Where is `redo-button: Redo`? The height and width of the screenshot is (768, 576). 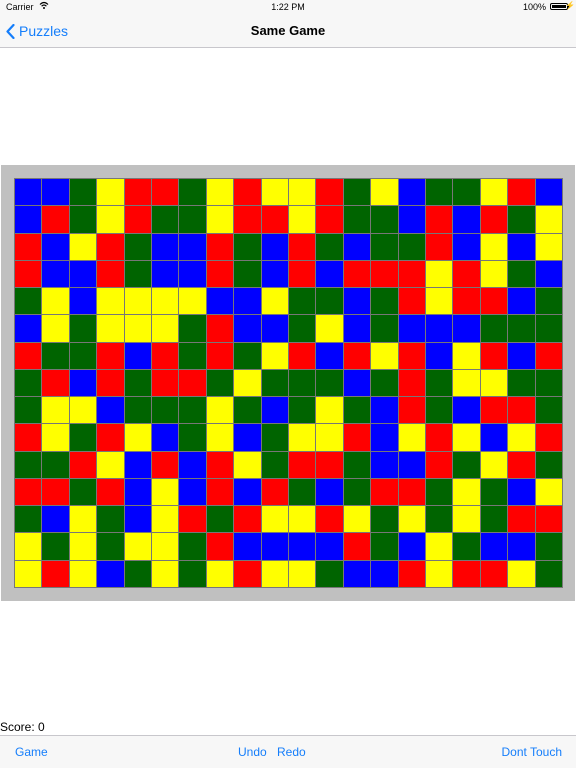 redo-button: Redo is located at coordinates (291, 752).